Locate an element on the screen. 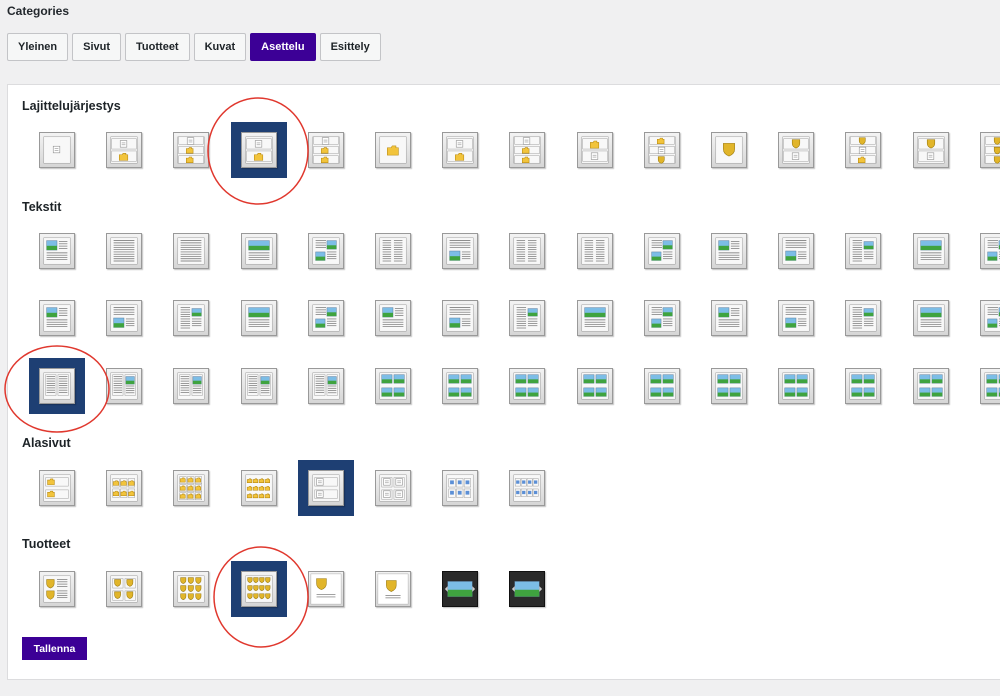 The image size is (1000, 696). icon-grid3-layout-icon is located at coordinates (460, 488).